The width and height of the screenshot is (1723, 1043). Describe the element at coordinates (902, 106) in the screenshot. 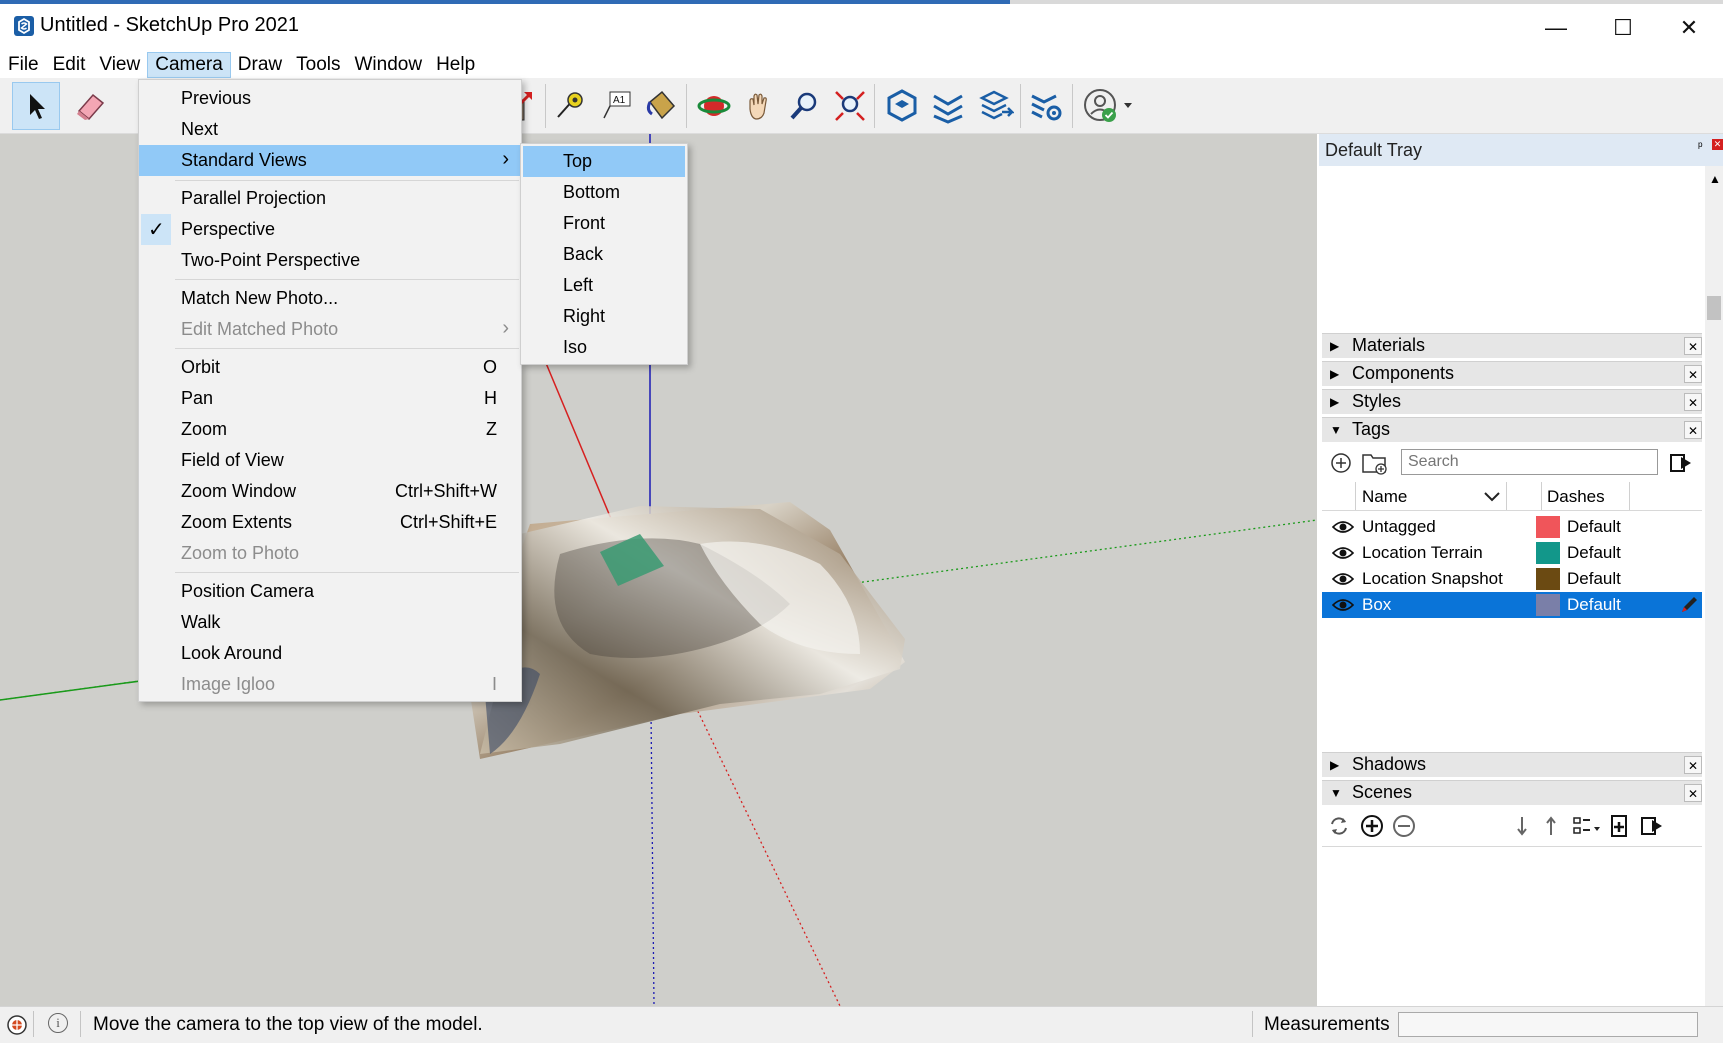

I see `3d-warehouse-icon` at that location.